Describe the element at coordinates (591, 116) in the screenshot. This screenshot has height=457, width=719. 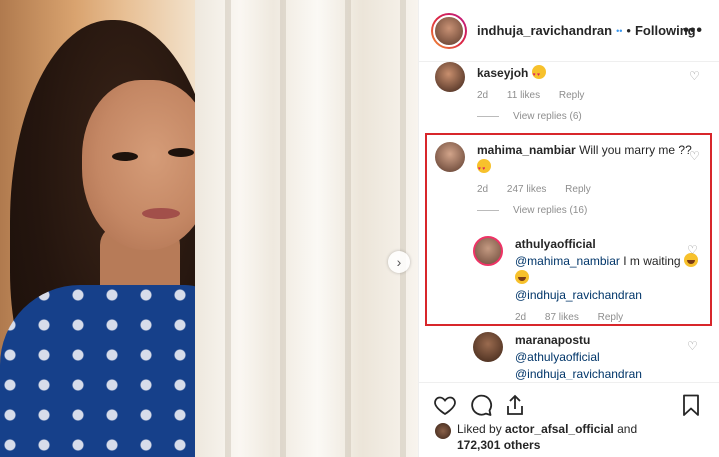
I see `view-replies-button: View replies (6)` at that location.